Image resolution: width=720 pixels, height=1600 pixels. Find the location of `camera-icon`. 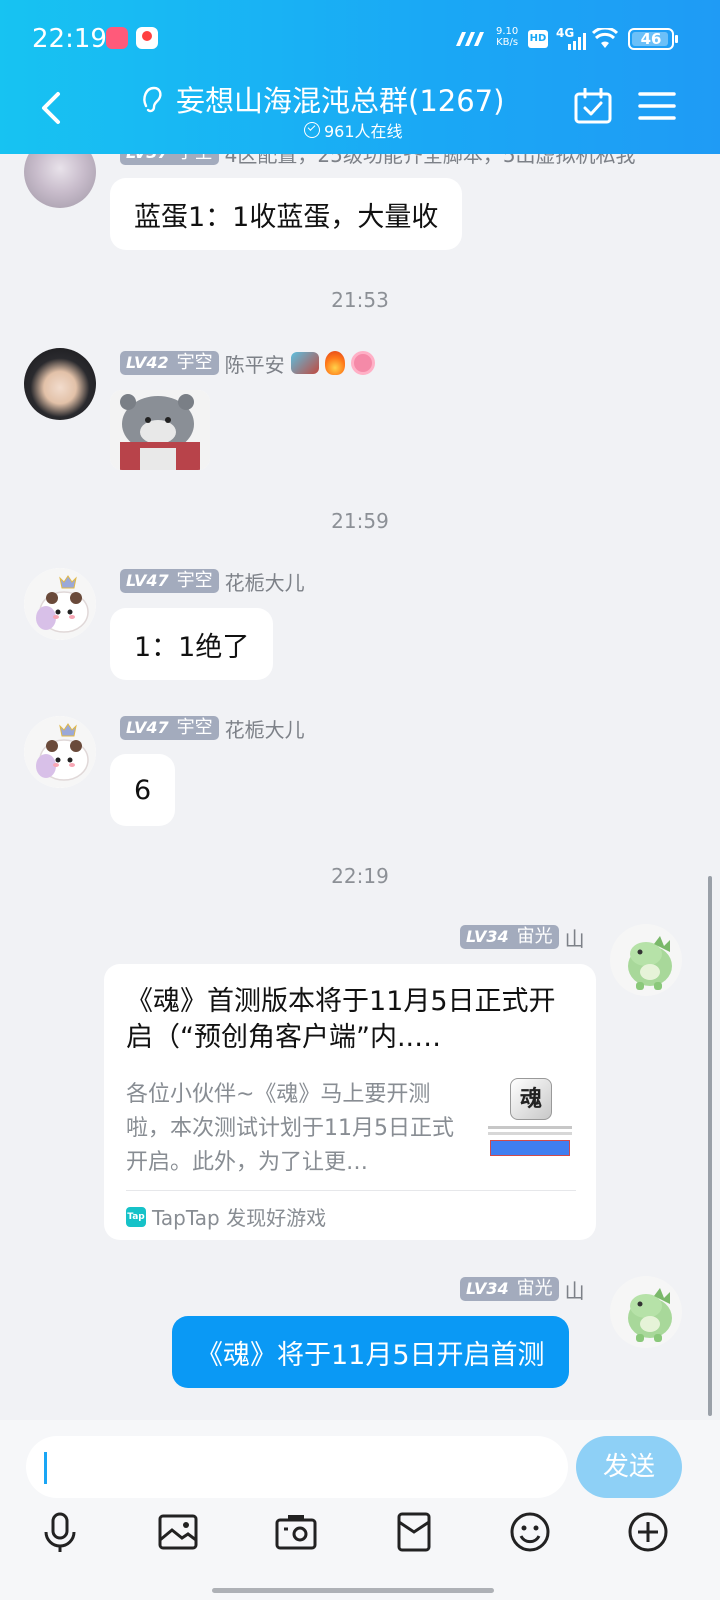

camera-icon is located at coordinates (296, 1532).